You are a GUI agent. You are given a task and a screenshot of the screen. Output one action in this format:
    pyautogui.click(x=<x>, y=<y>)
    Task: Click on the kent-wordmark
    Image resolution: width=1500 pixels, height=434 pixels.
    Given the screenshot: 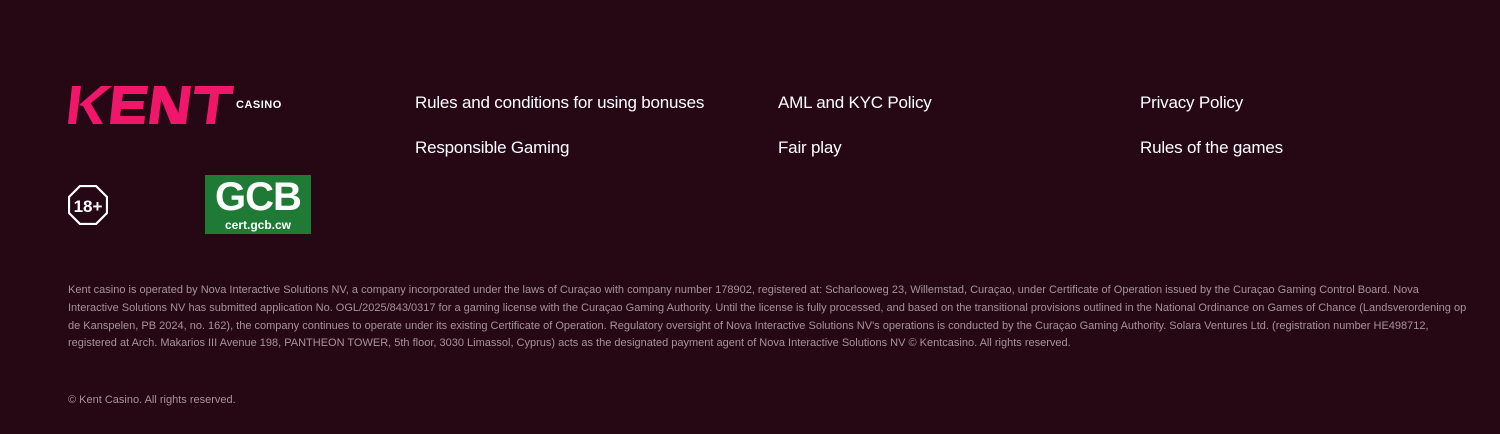 What is the action you would take?
    pyautogui.click(x=151, y=105)
    